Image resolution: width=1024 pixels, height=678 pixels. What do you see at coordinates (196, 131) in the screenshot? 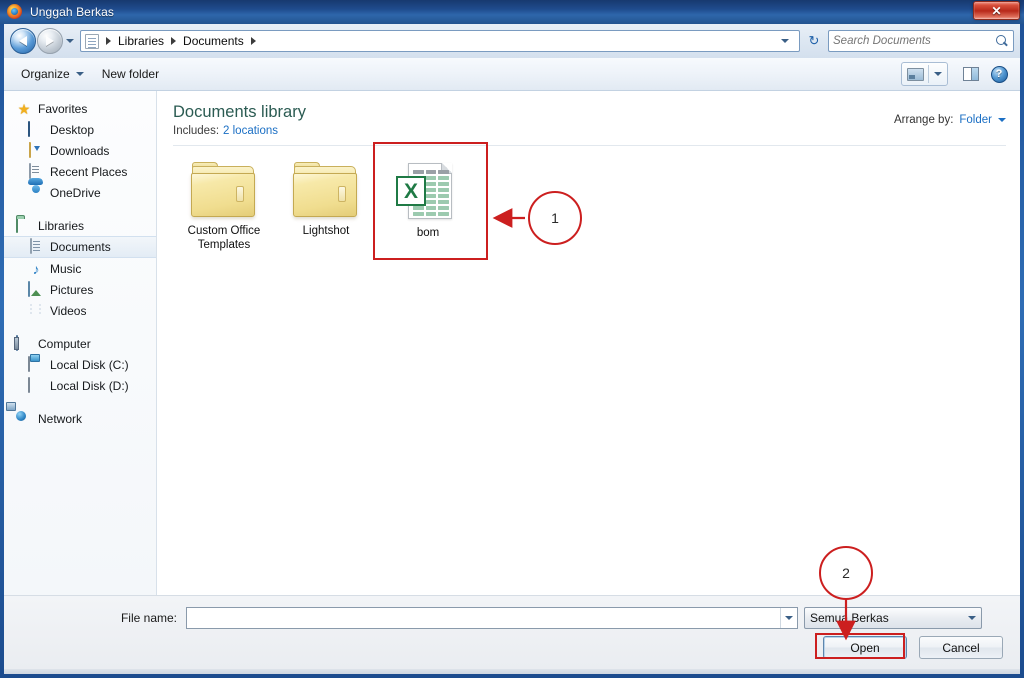
I see `includes-label: Includes:` at bounding box center [196, 131].